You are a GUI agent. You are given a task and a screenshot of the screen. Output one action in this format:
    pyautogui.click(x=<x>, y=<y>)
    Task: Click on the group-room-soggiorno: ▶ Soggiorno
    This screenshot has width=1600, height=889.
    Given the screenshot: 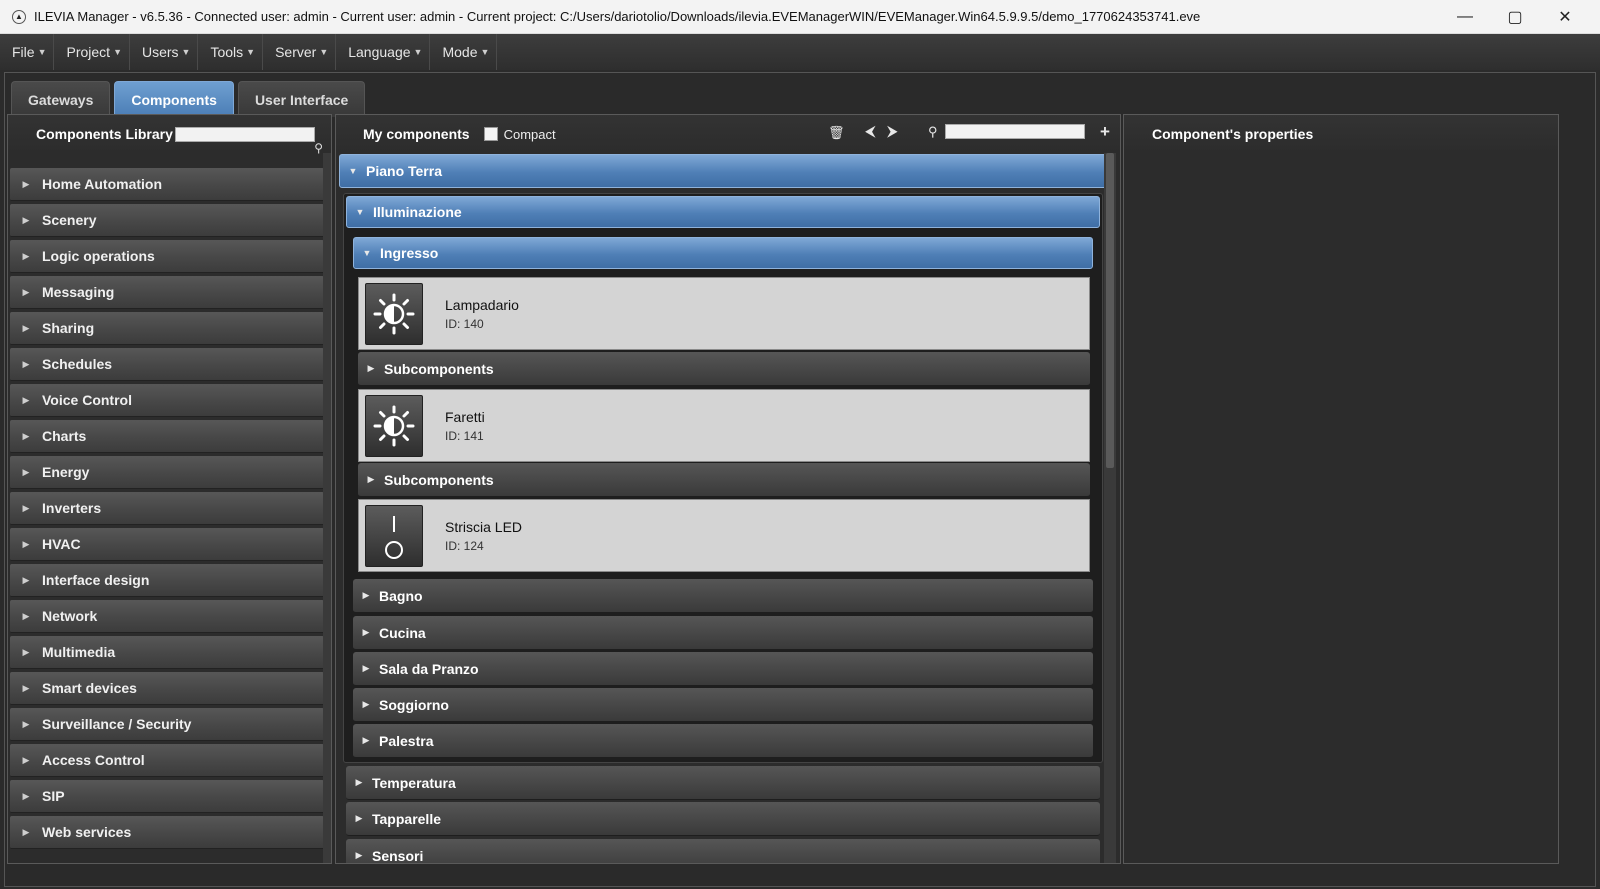 What is the action you would take?
    pyautogui.click(x=723, y=705)
    